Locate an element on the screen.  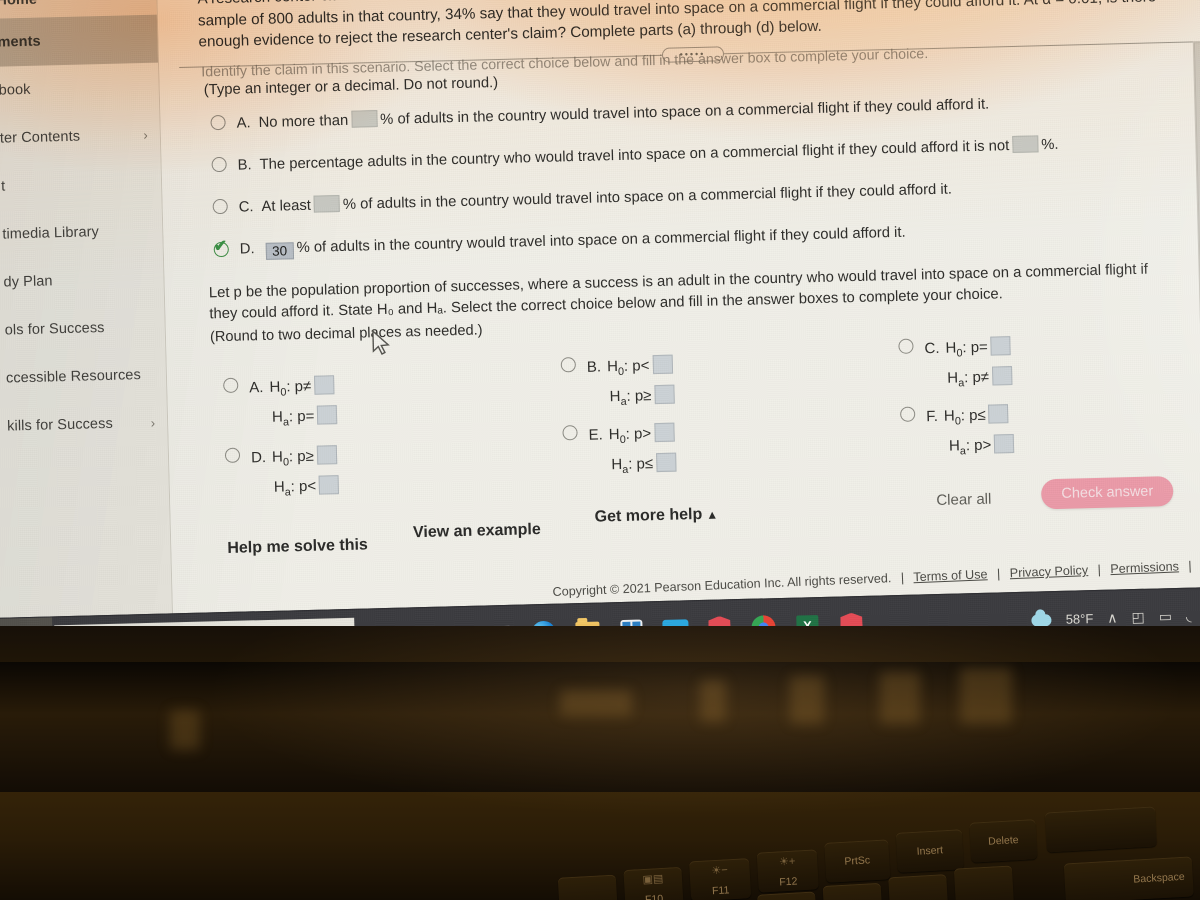
help-me-solve-this-button: Help me solve this is located at coordinates (297, 547).